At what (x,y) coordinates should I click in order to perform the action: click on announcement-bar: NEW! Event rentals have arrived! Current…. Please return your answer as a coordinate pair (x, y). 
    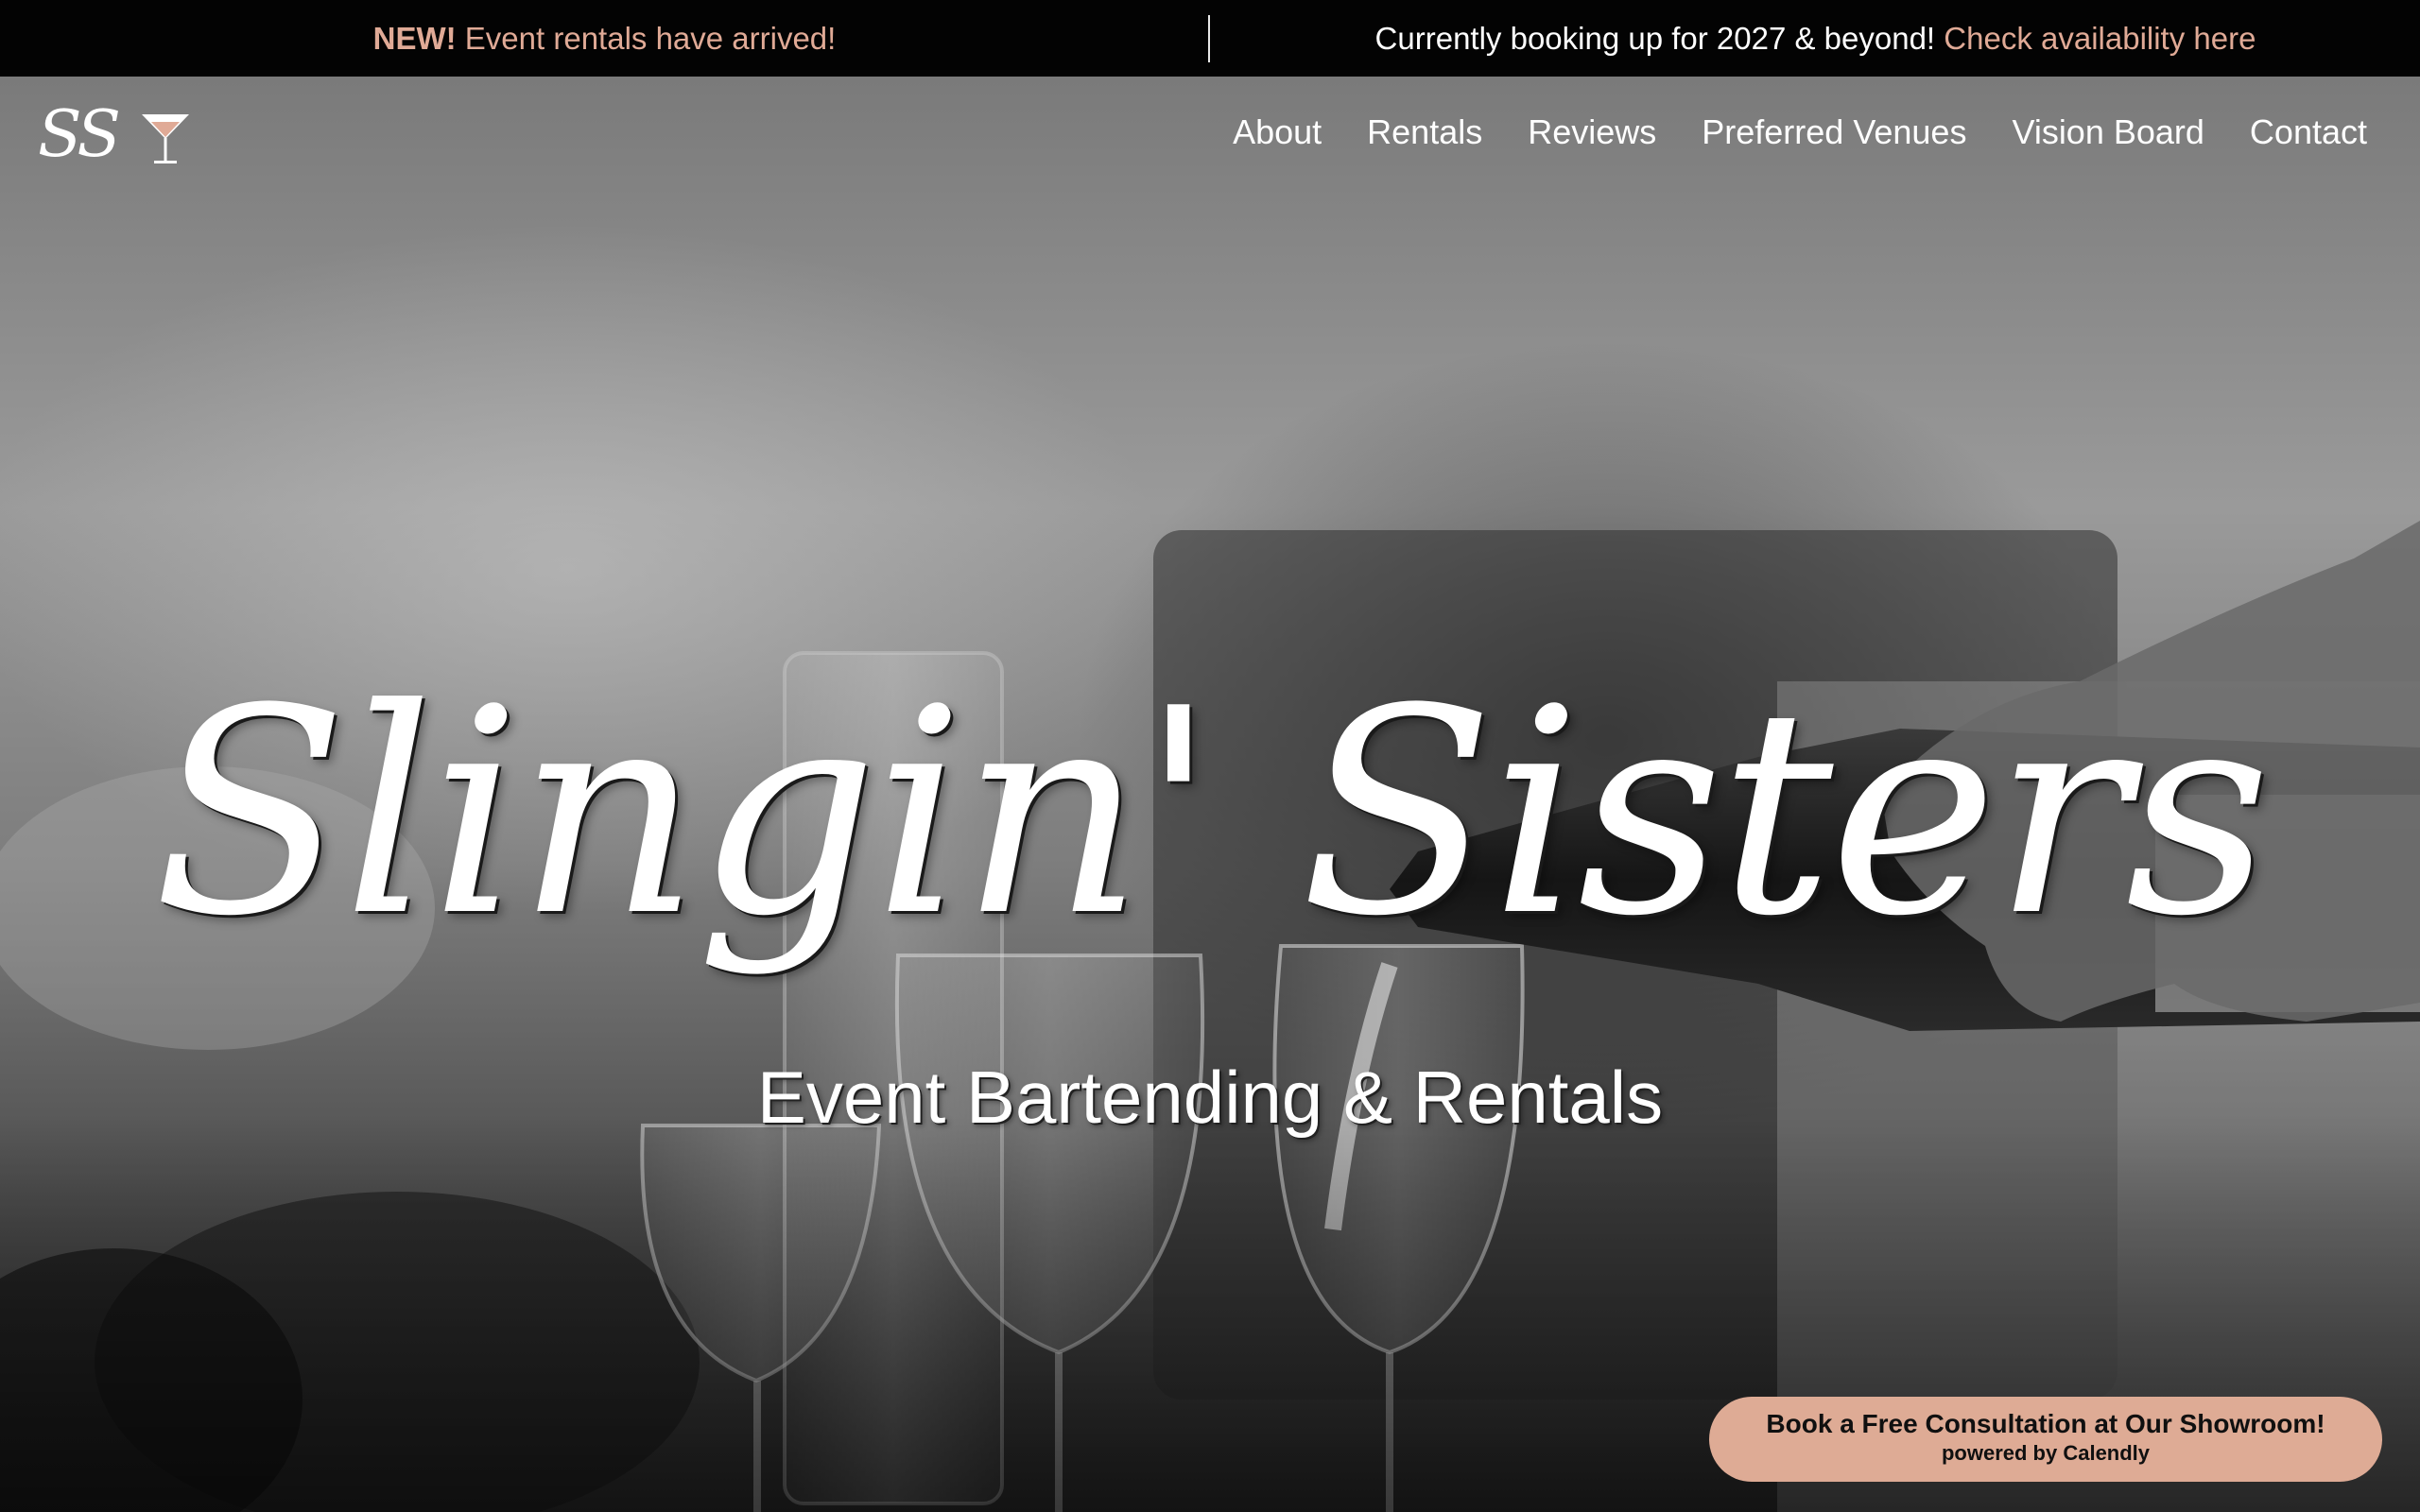
    Looking at the image, I should click on (1210, 38).